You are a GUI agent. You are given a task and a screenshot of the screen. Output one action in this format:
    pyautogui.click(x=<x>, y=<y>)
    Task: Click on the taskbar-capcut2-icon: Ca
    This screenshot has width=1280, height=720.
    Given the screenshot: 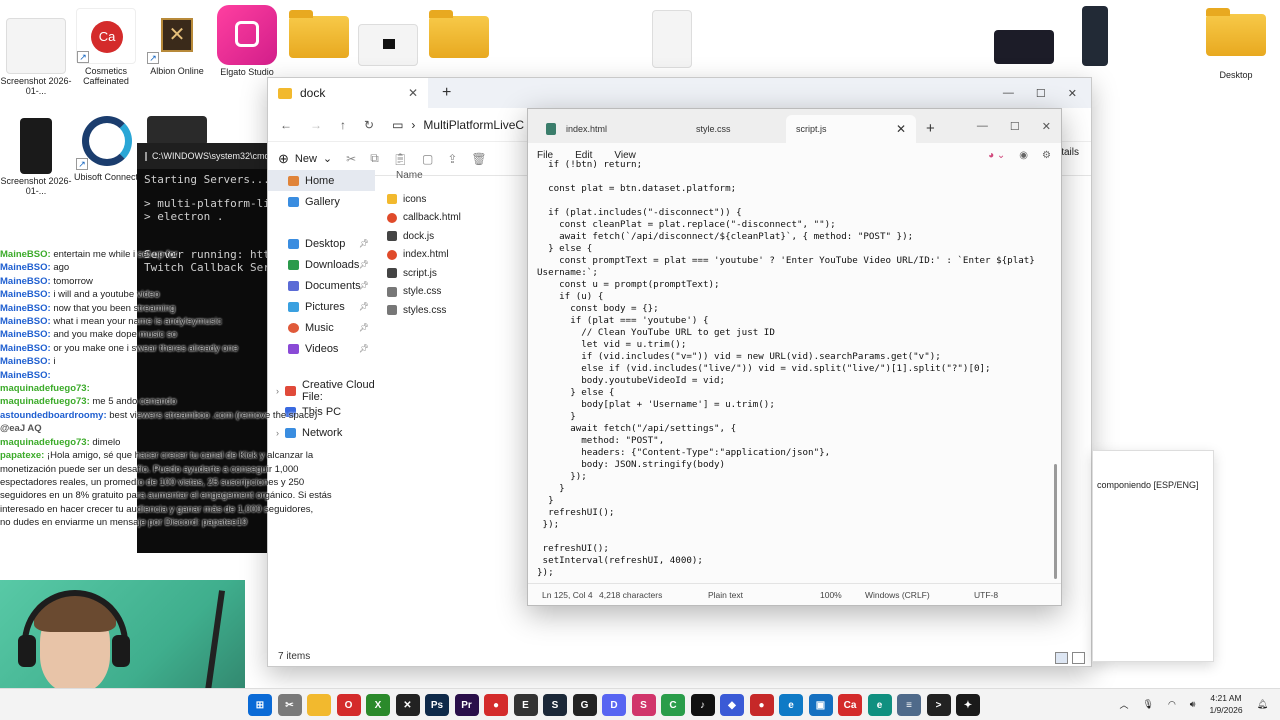 What is the action you would take?
    pyautogui.click(x=850, y=705)
    